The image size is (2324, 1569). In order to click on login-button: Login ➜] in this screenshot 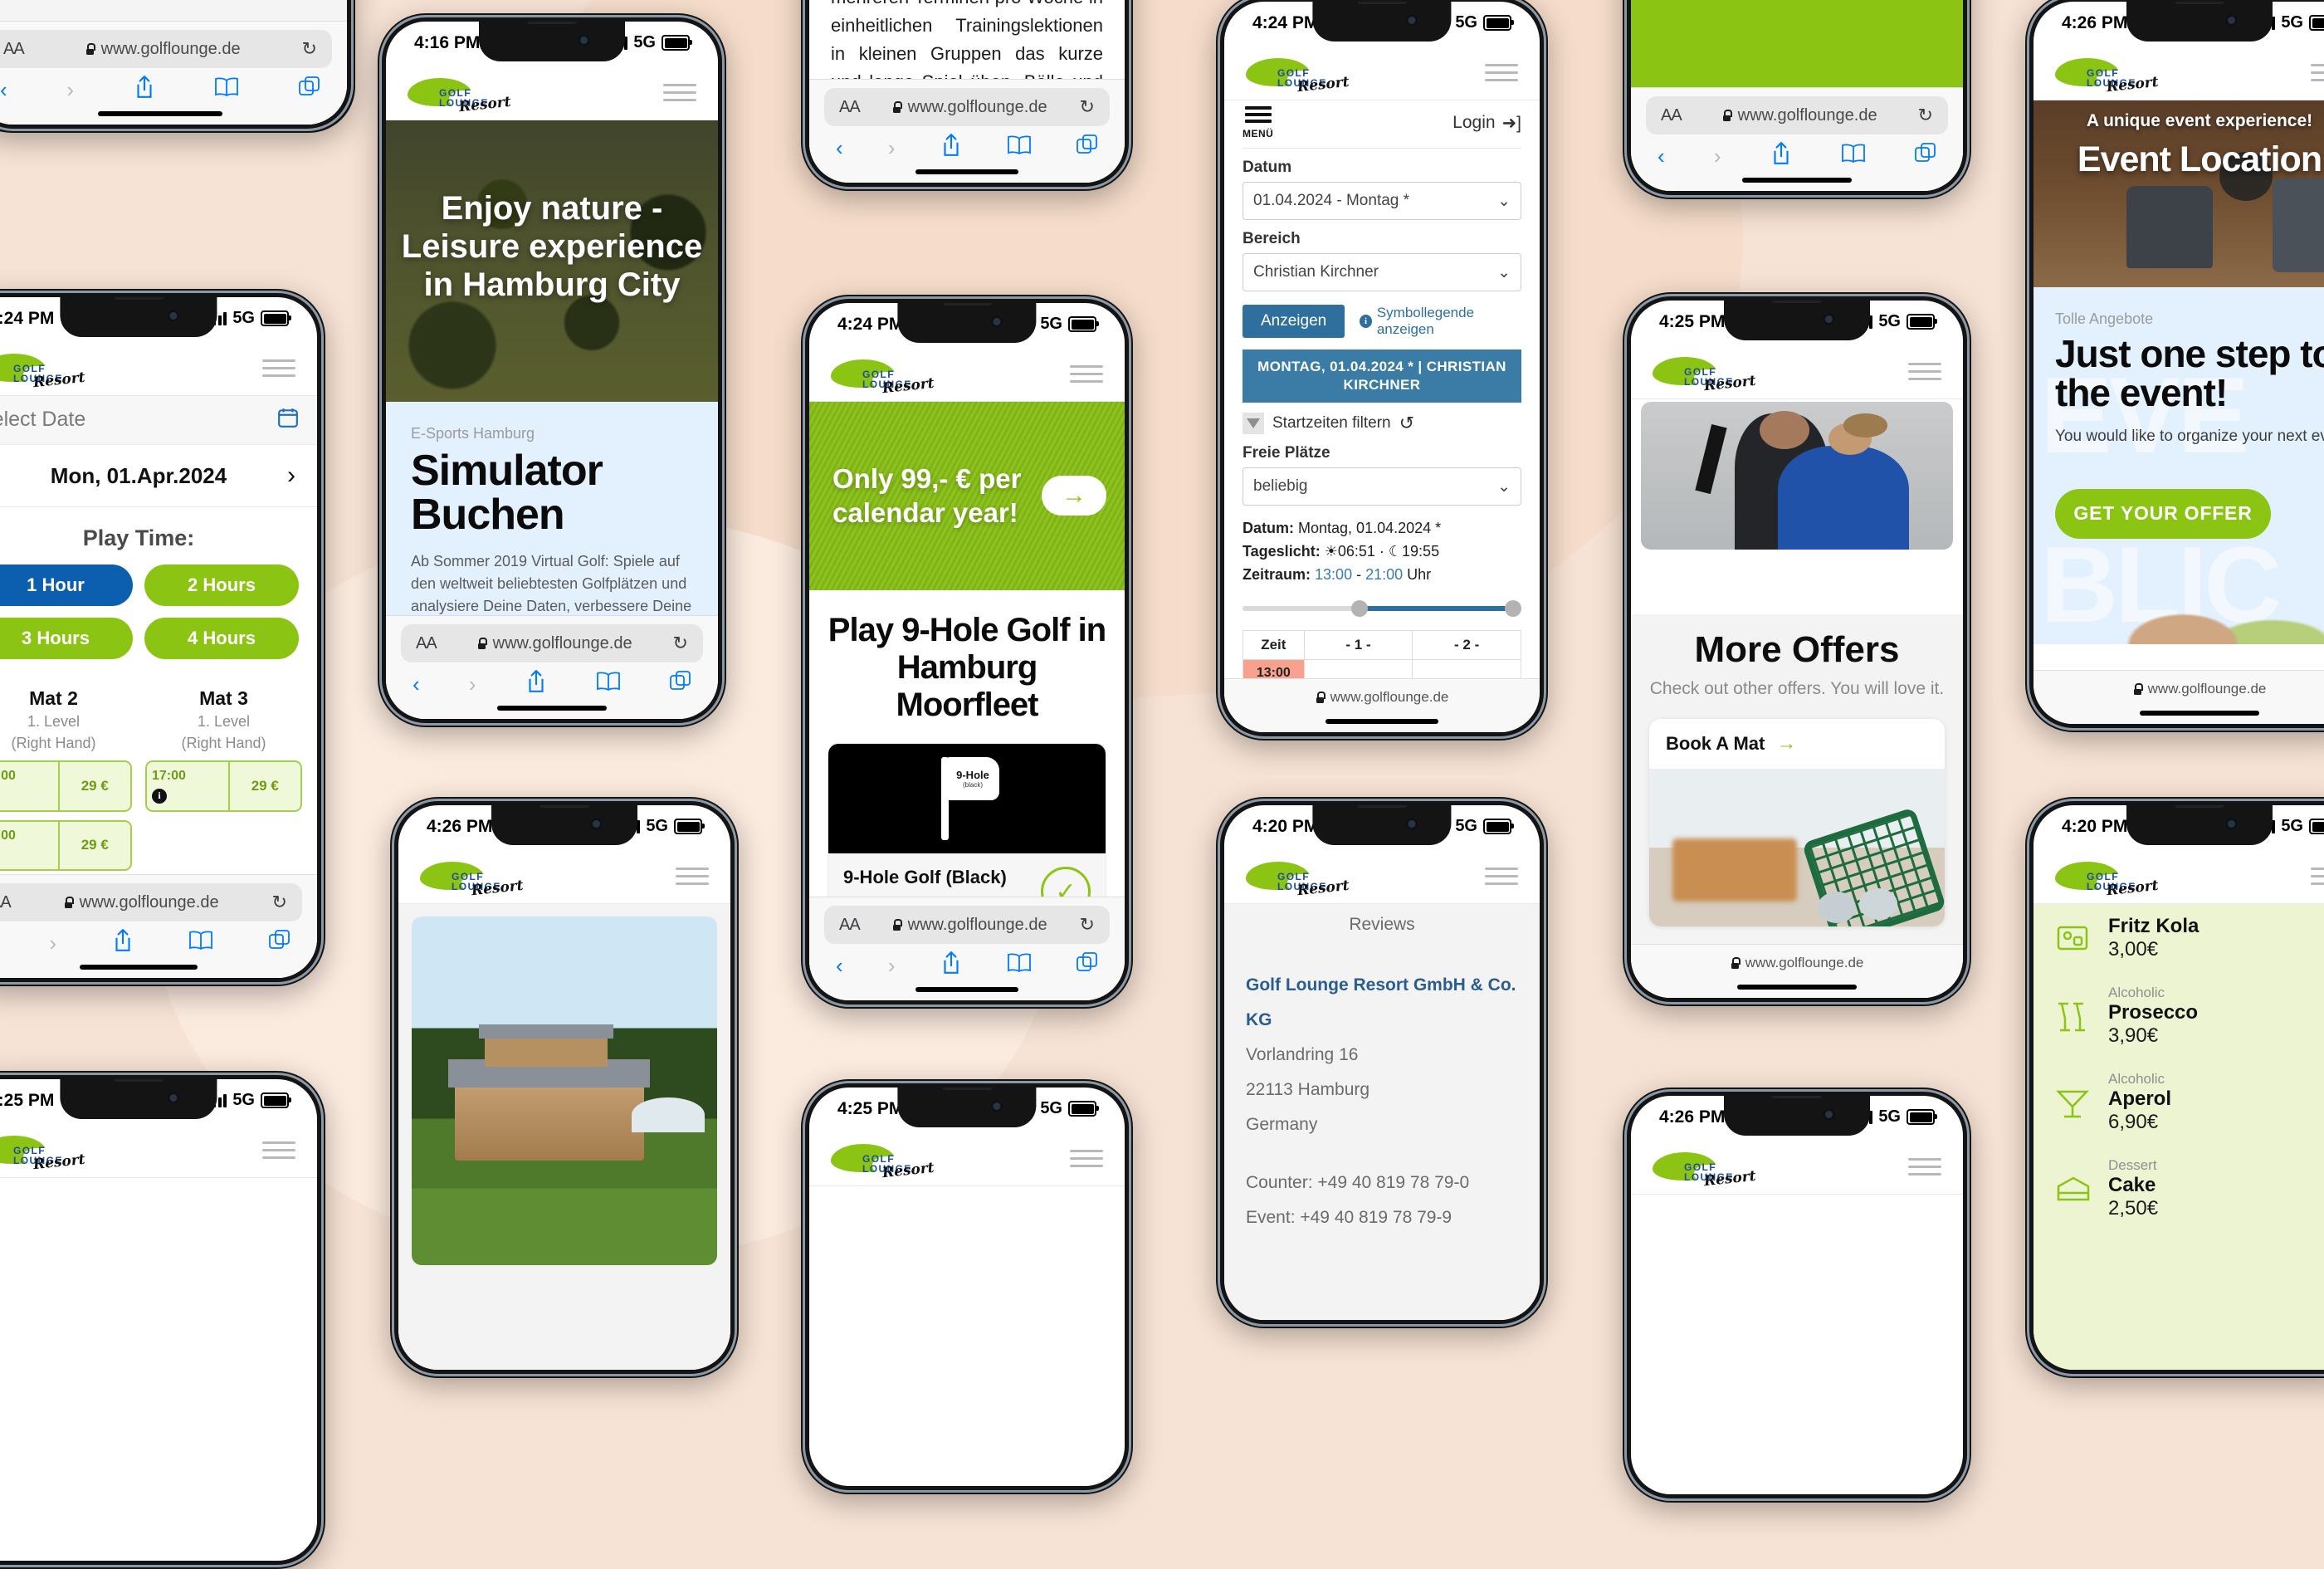, I will do `click(1486, 123)`.